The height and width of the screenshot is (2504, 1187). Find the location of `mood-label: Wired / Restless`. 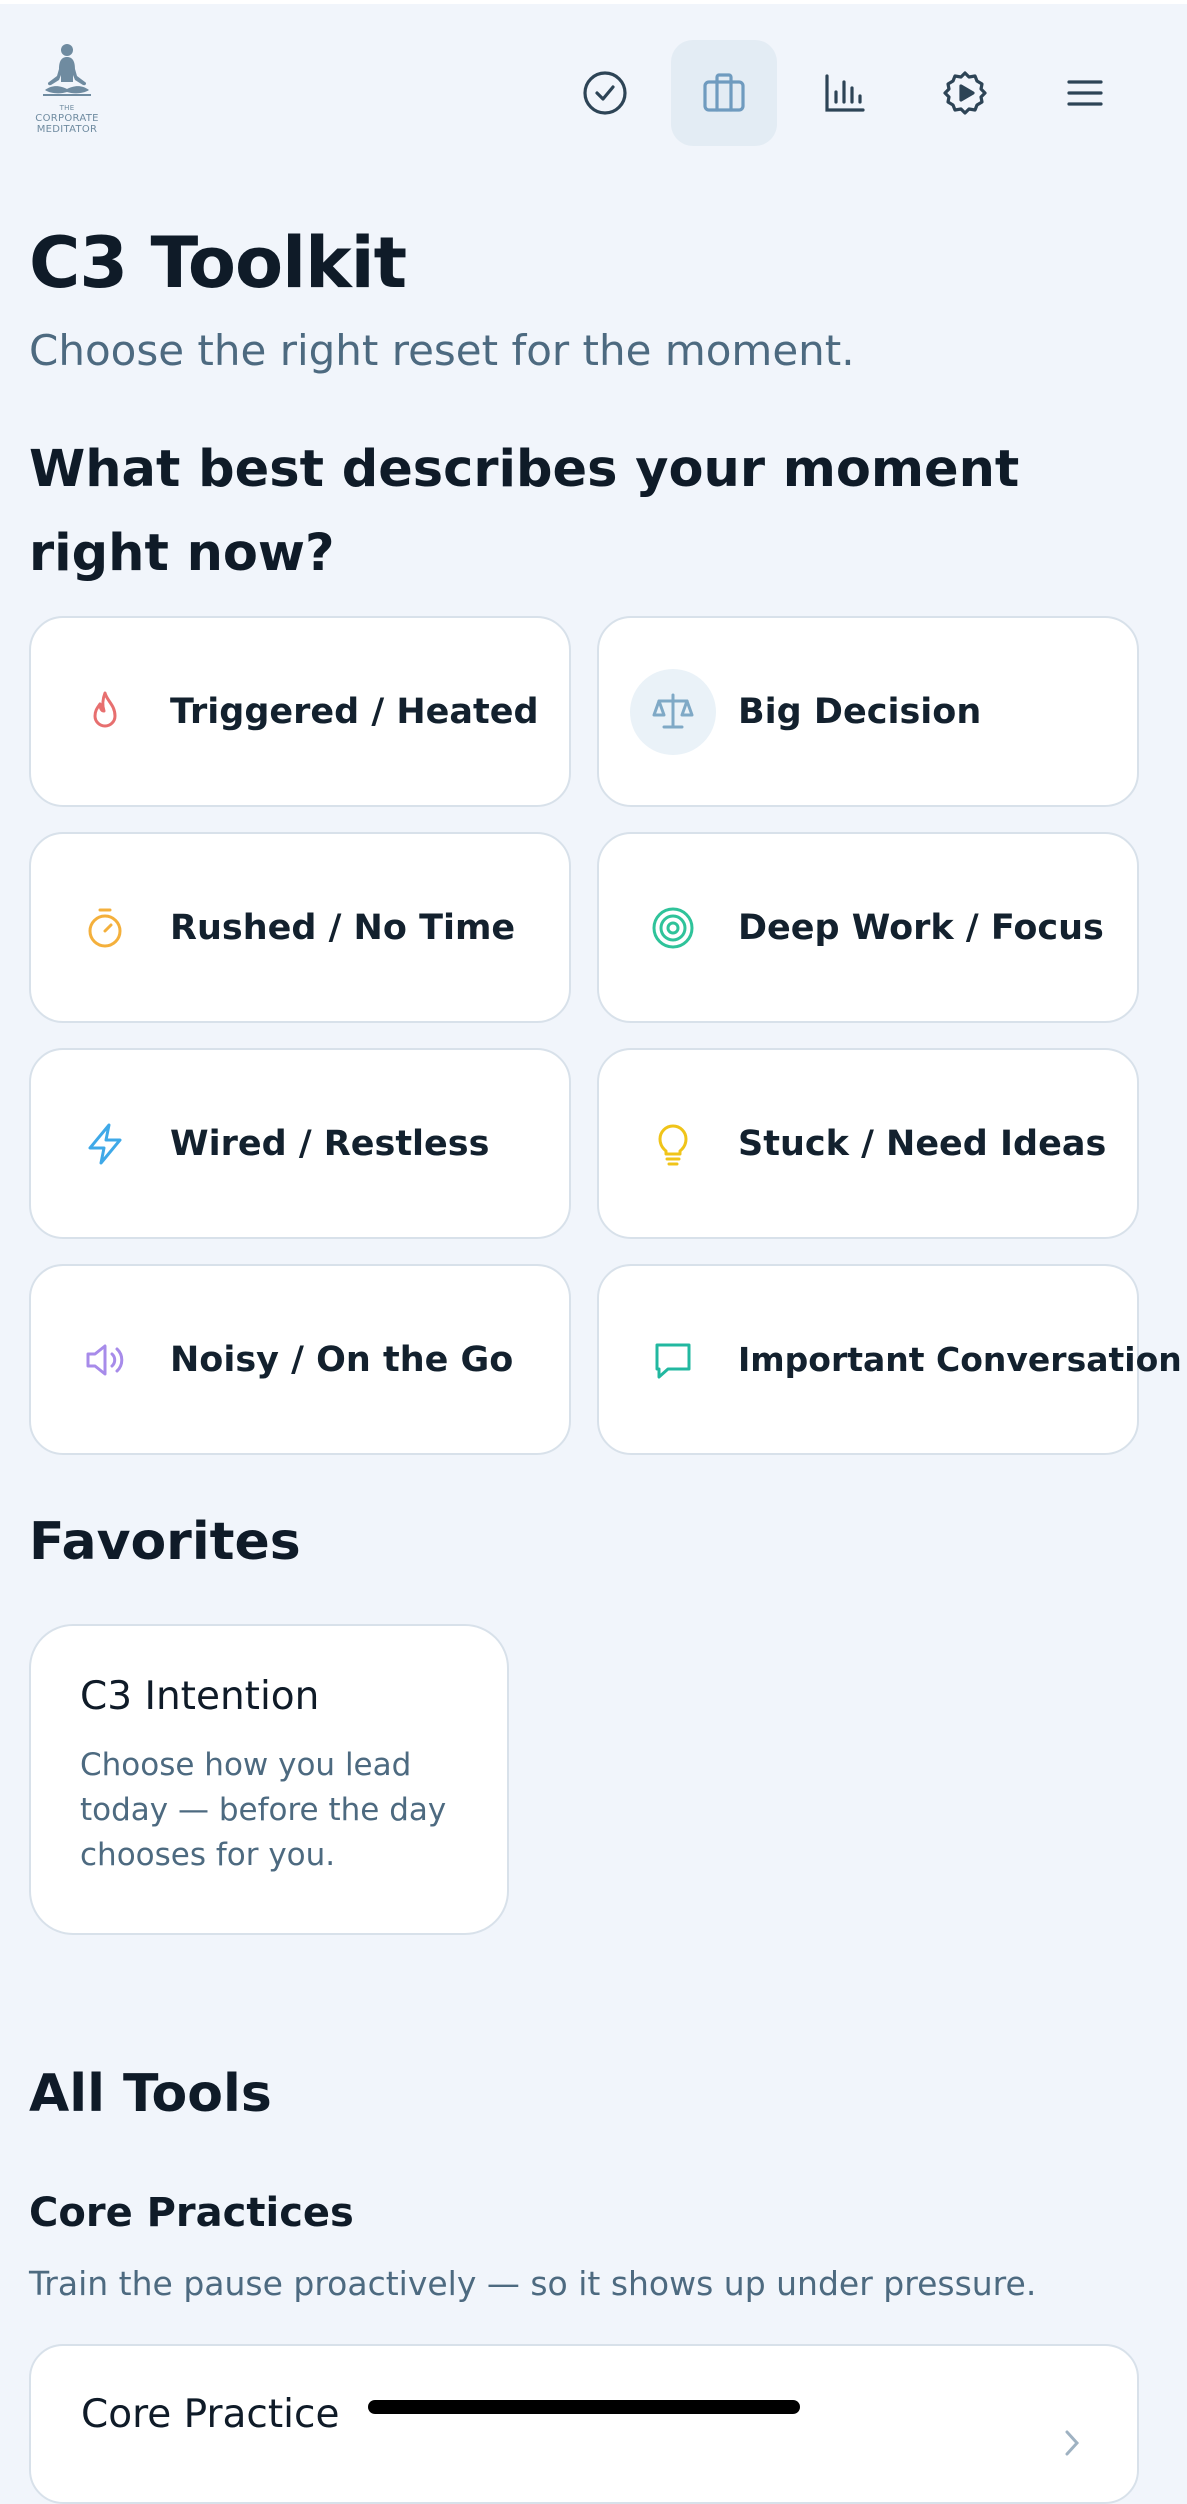

mood-label: Wired / Restless is located at coordinates (330, 1143).